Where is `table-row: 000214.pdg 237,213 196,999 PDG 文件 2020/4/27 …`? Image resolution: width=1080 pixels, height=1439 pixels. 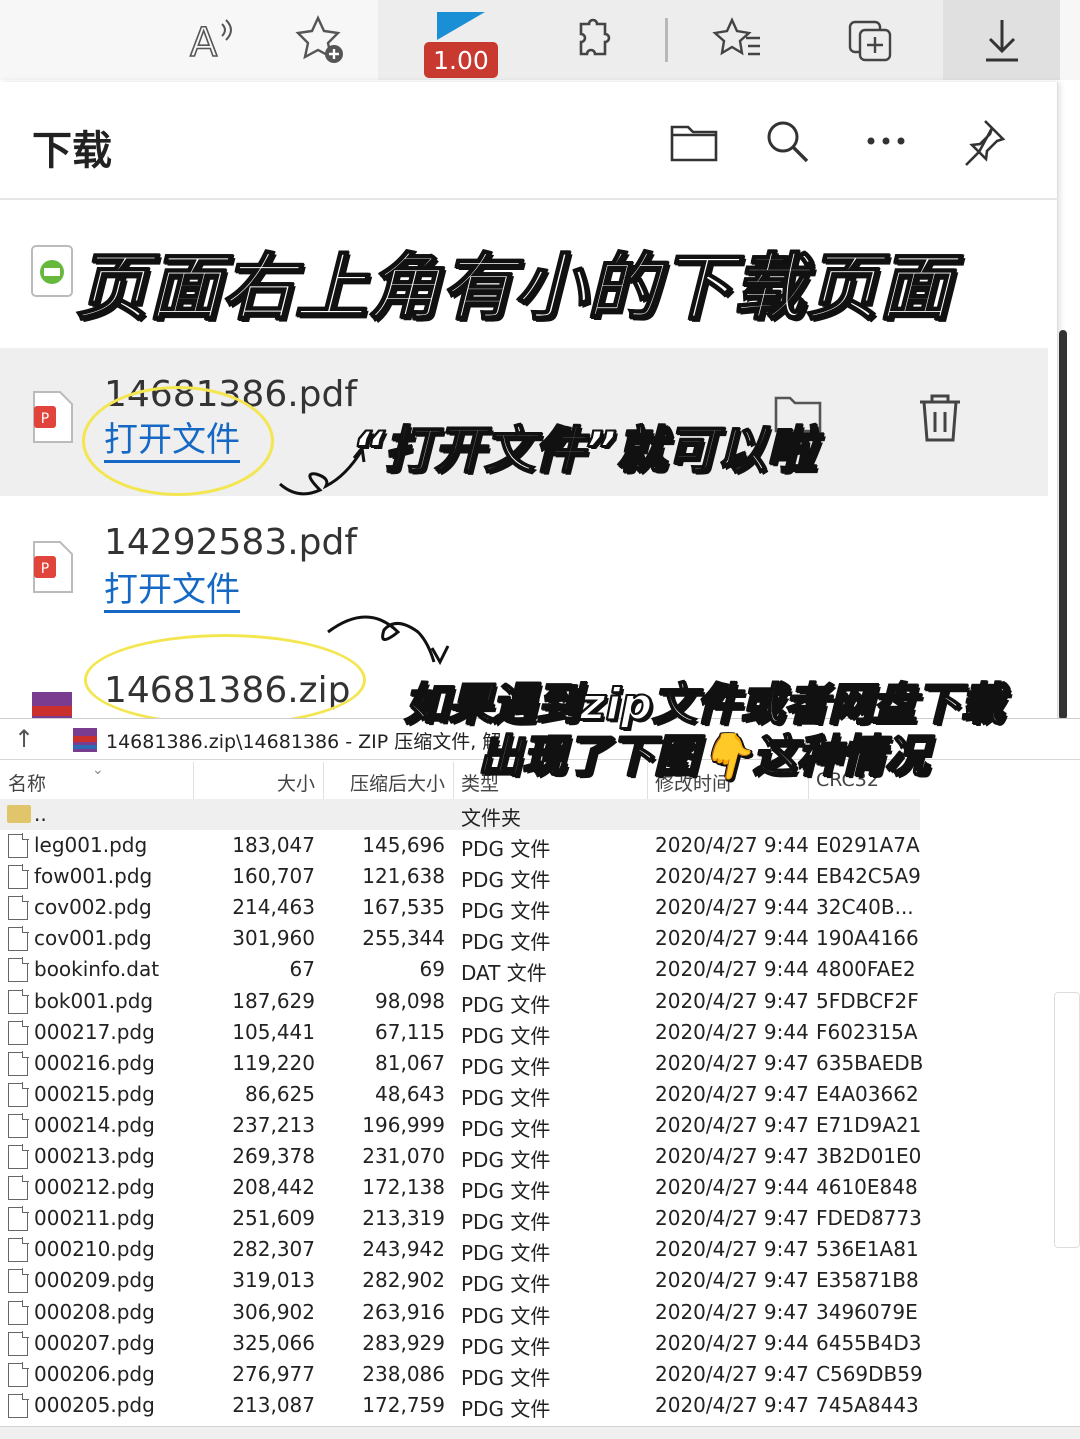 table-row: 000214.pdg 237,213 196,999 PDG 文件 2020/4/27 … is located at coordinates (460, 1125).